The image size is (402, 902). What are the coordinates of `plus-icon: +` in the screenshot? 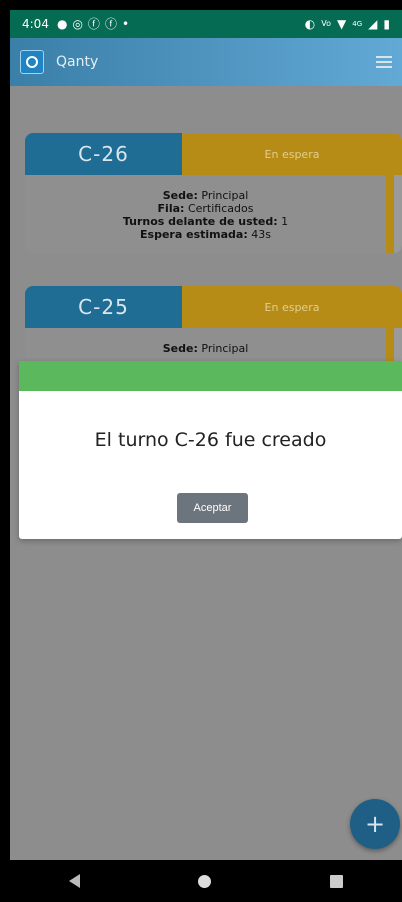 It's located at (375, 824).